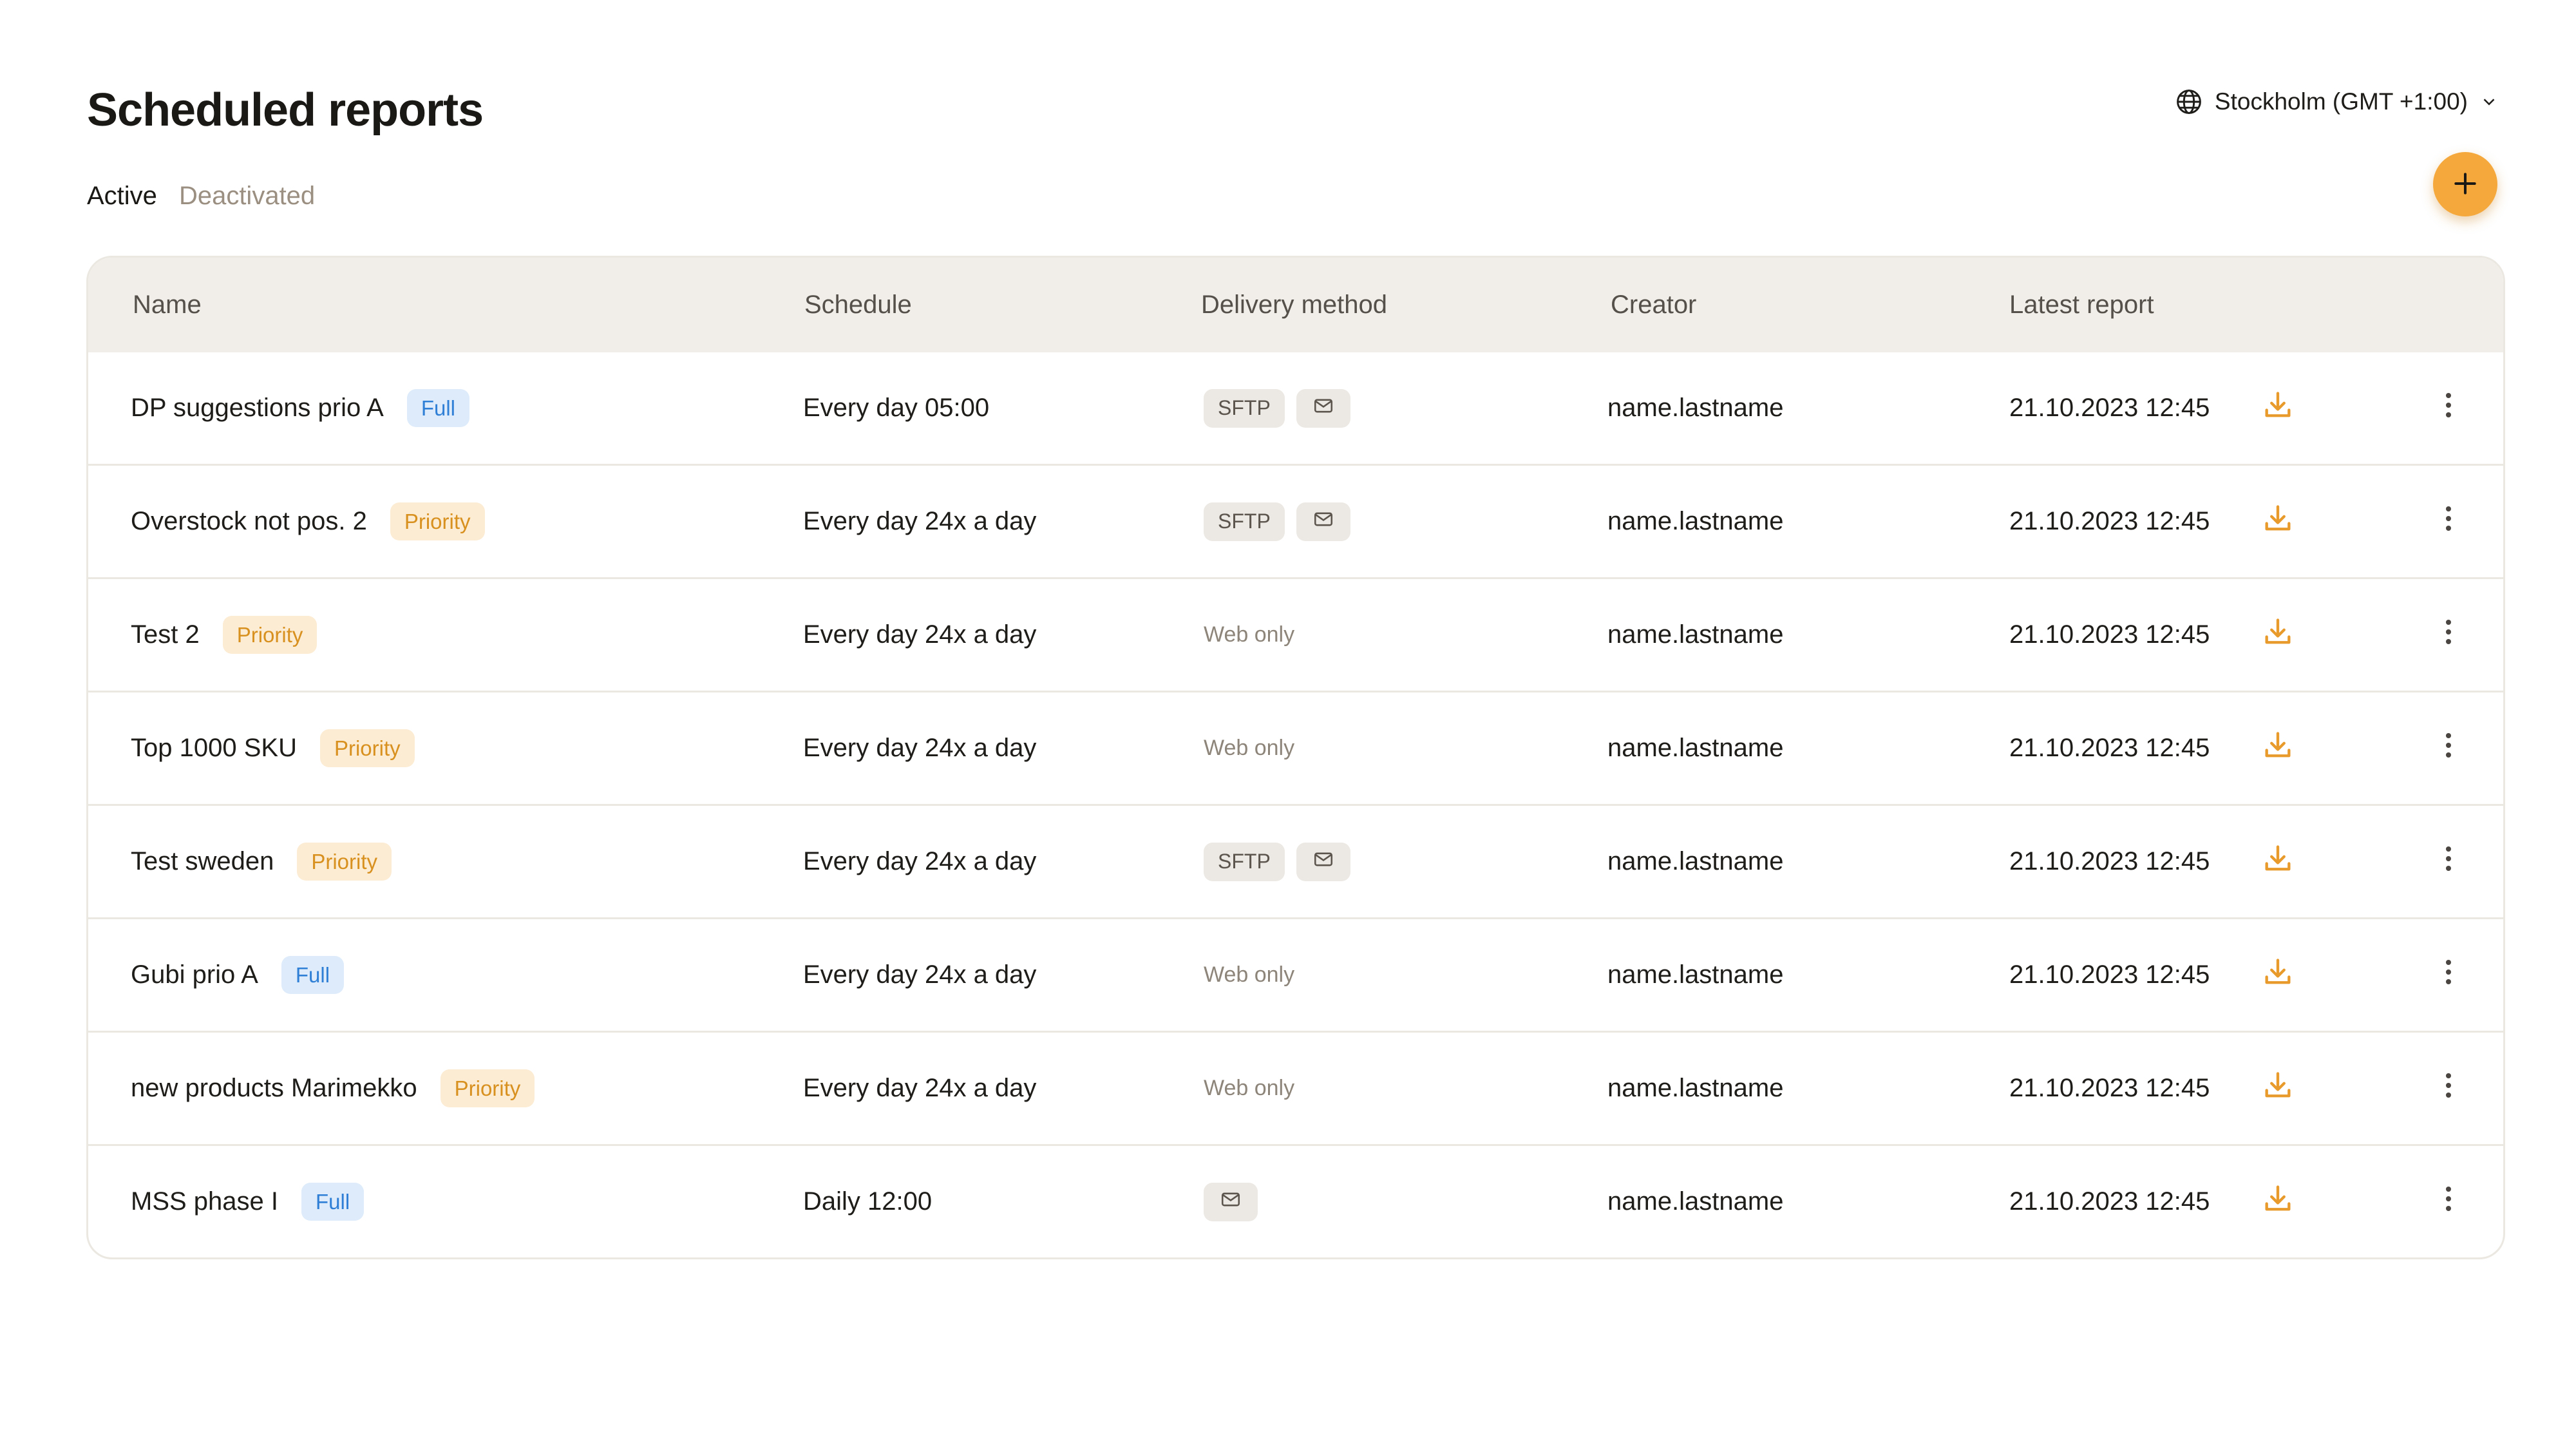 The image size is (2576, 1432). I want to click on tab-deactivated: Deactivated, so click(247, 196).